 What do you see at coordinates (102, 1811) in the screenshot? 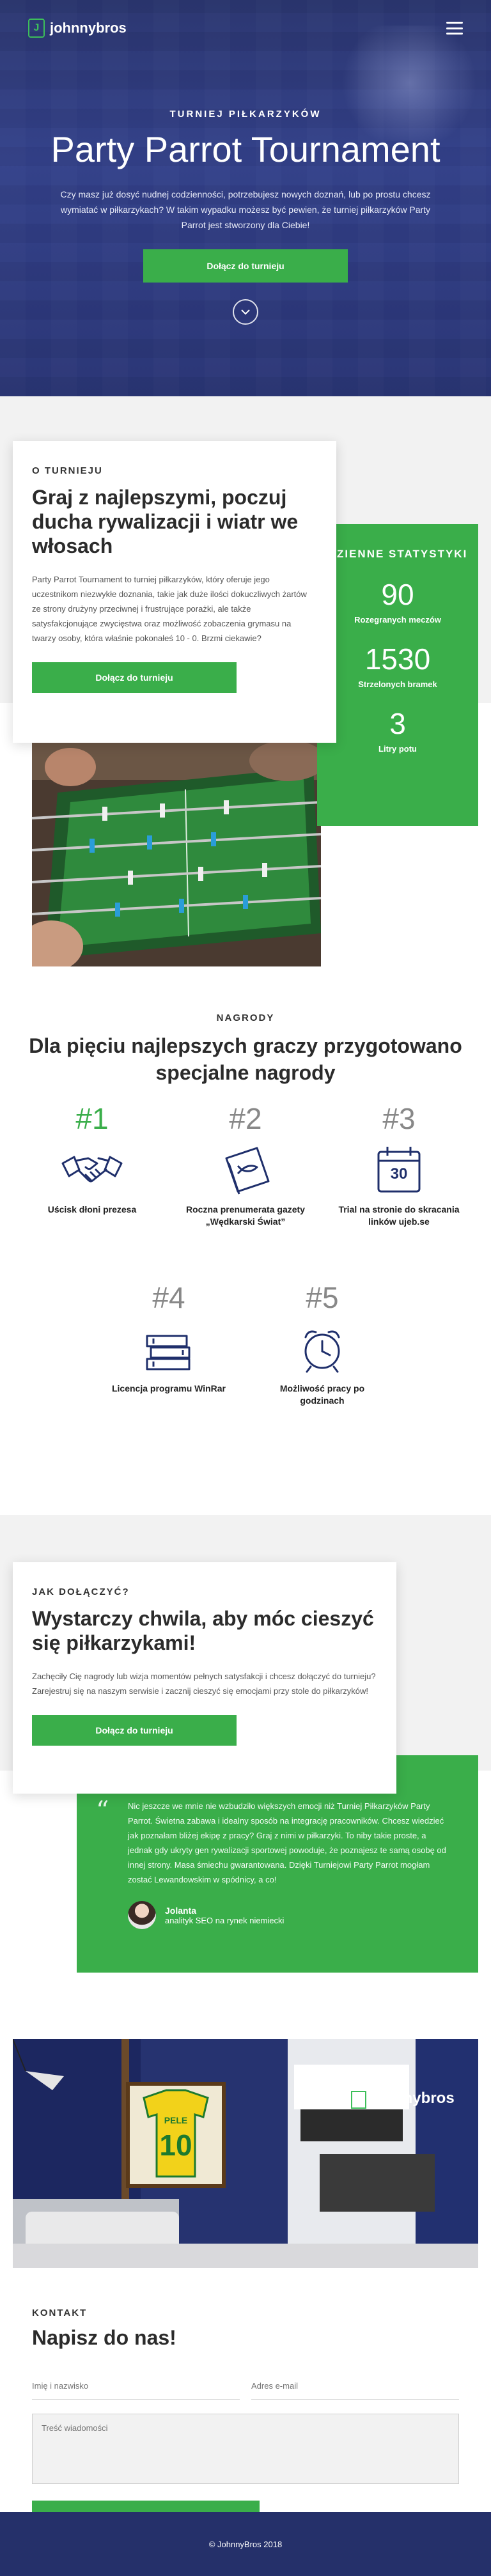
I see `quote-icon: “` at bounding box center [102, 1811].